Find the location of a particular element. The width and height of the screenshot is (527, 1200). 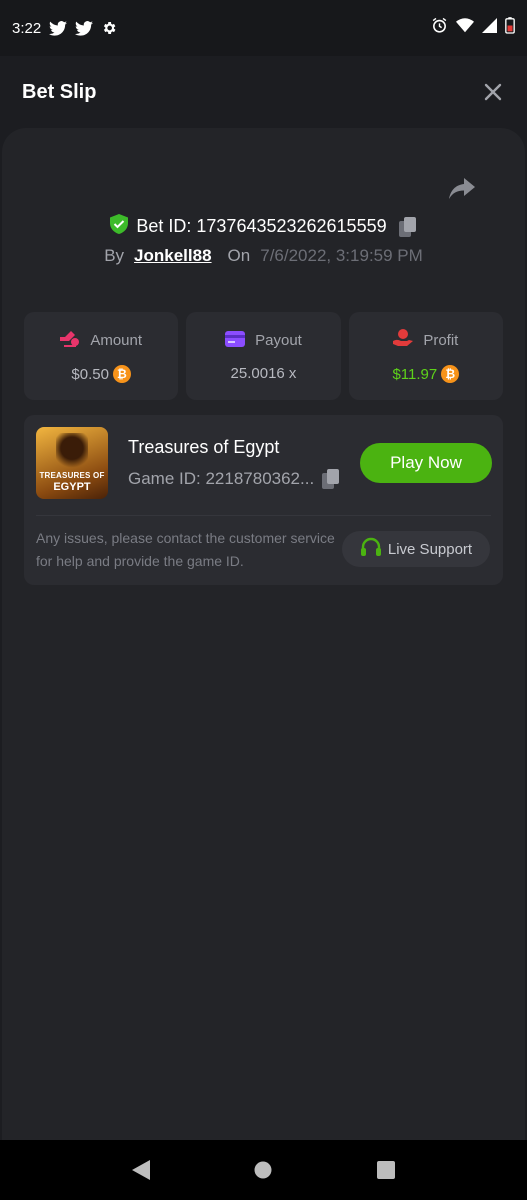

system-nav-bar is located at coordinates (263, 1170).